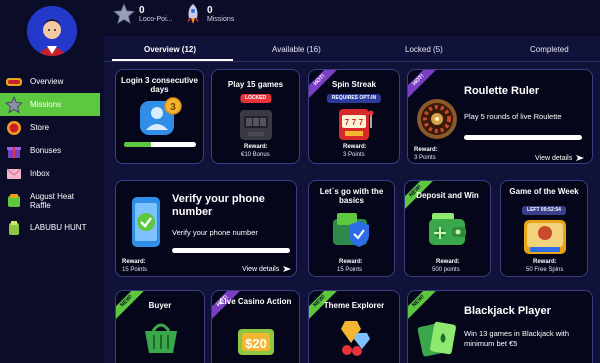  Describe the element at coordinates (172, 60) in the screenshot. I see `active-tab-indicator` at that location.